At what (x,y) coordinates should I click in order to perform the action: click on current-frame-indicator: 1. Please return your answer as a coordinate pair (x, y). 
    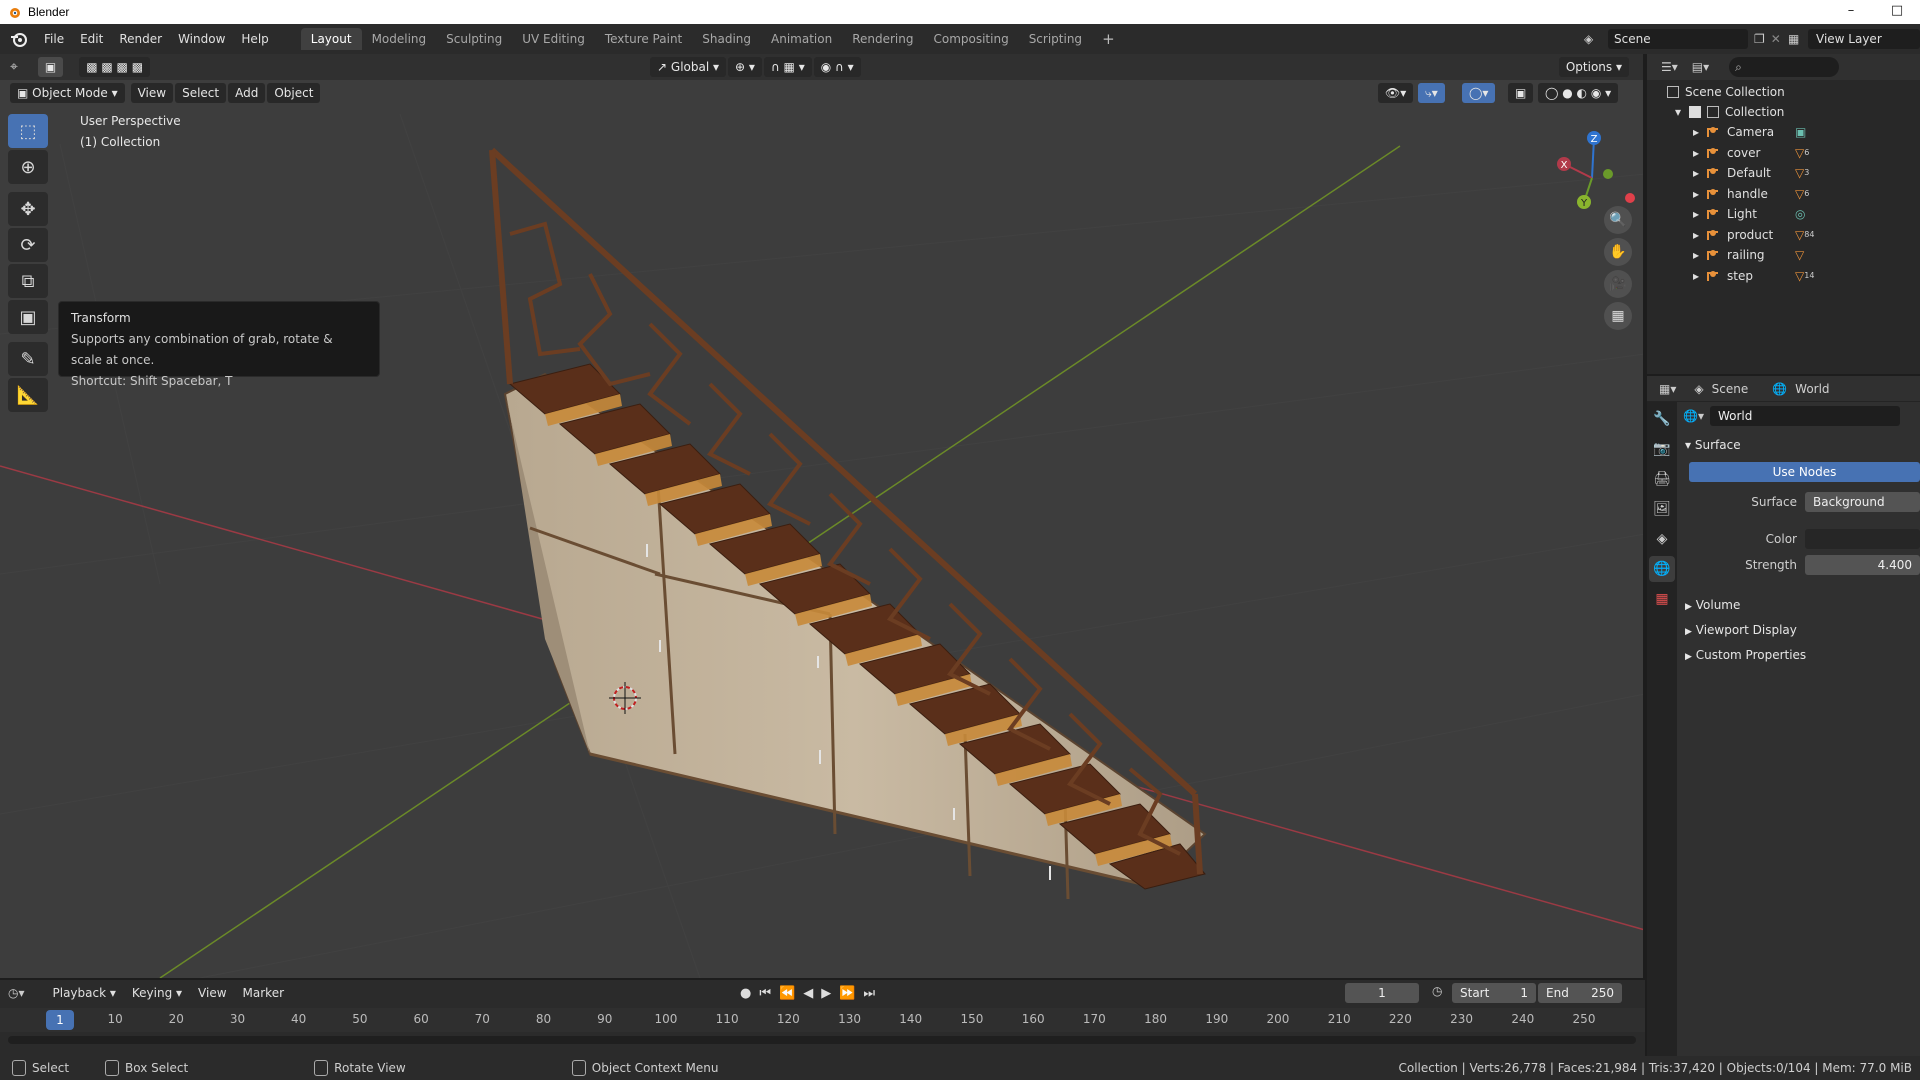
    Looking at the image, I should click on (60, 1020).